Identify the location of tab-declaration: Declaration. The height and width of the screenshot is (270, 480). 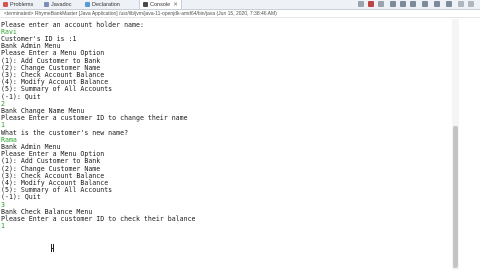
(102, 4).